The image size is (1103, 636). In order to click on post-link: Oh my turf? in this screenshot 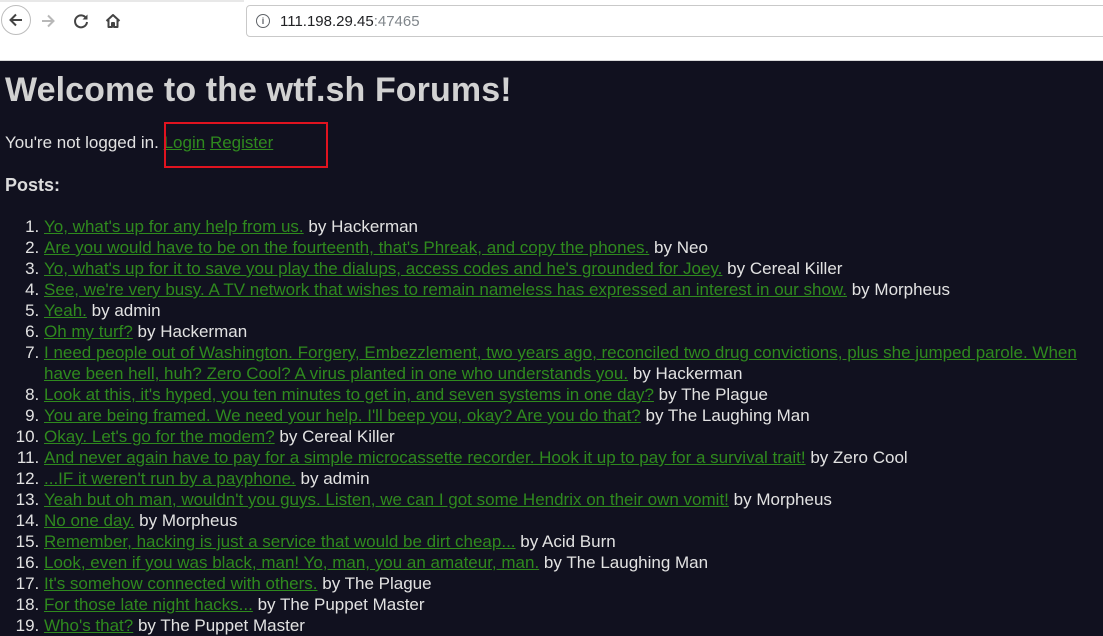, I will do `click(88, 331)`.